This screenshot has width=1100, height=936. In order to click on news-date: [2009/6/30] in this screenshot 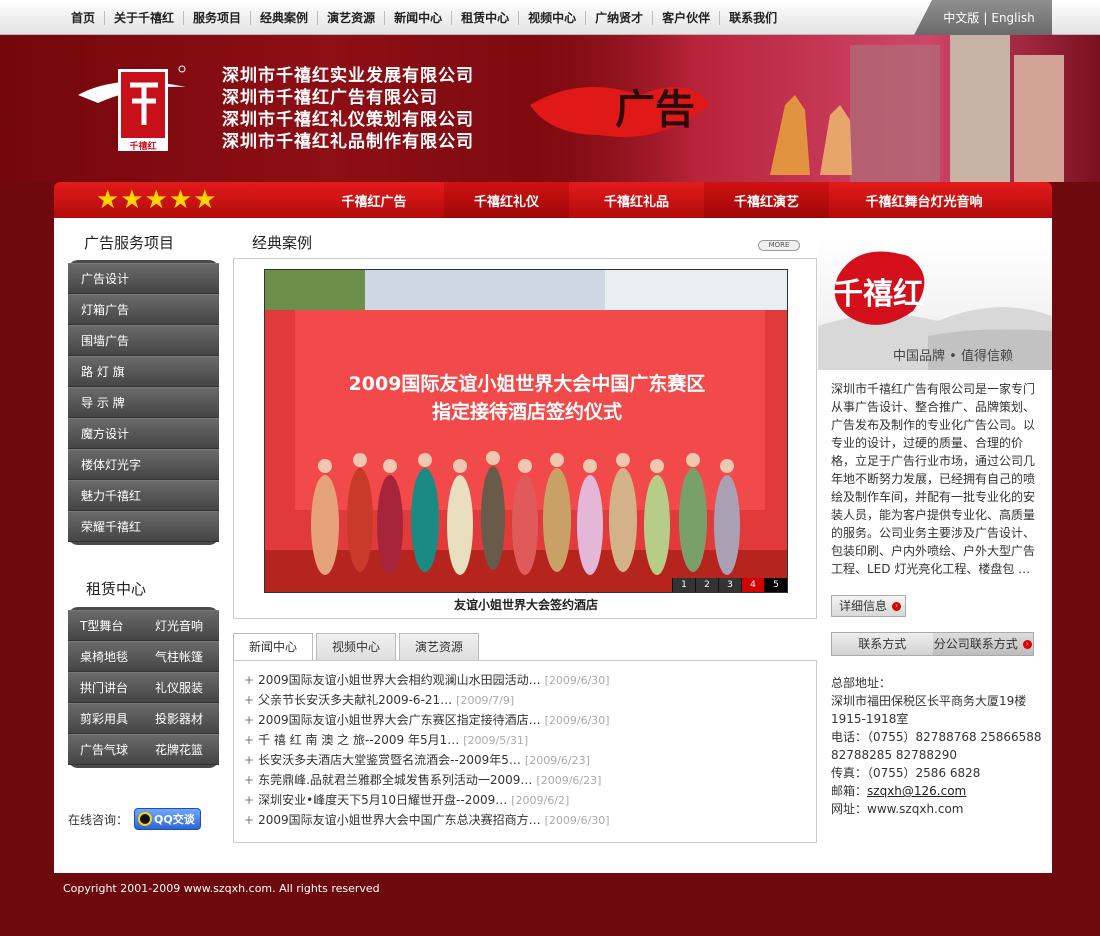, I will do `click(577, 680)`.